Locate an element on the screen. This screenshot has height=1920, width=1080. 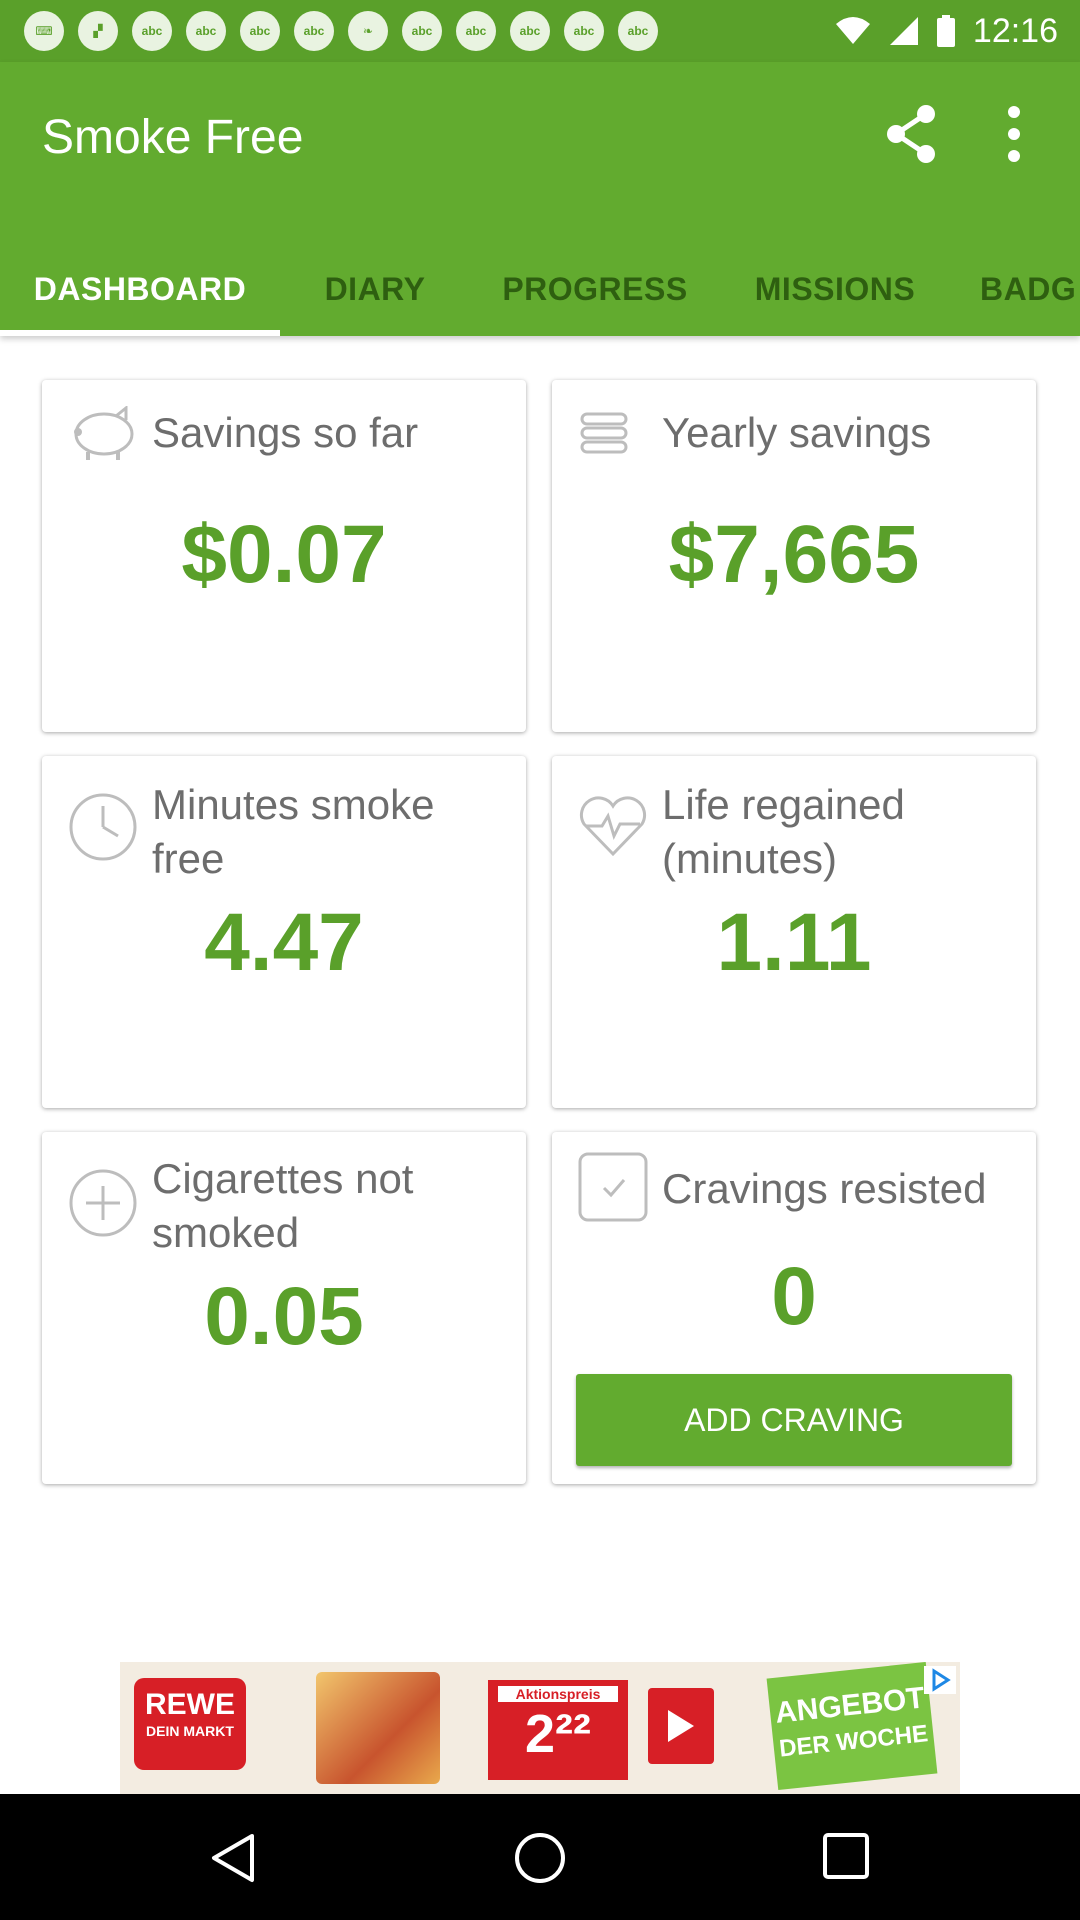
more-options-icon is located at coordinates (1014, 136).